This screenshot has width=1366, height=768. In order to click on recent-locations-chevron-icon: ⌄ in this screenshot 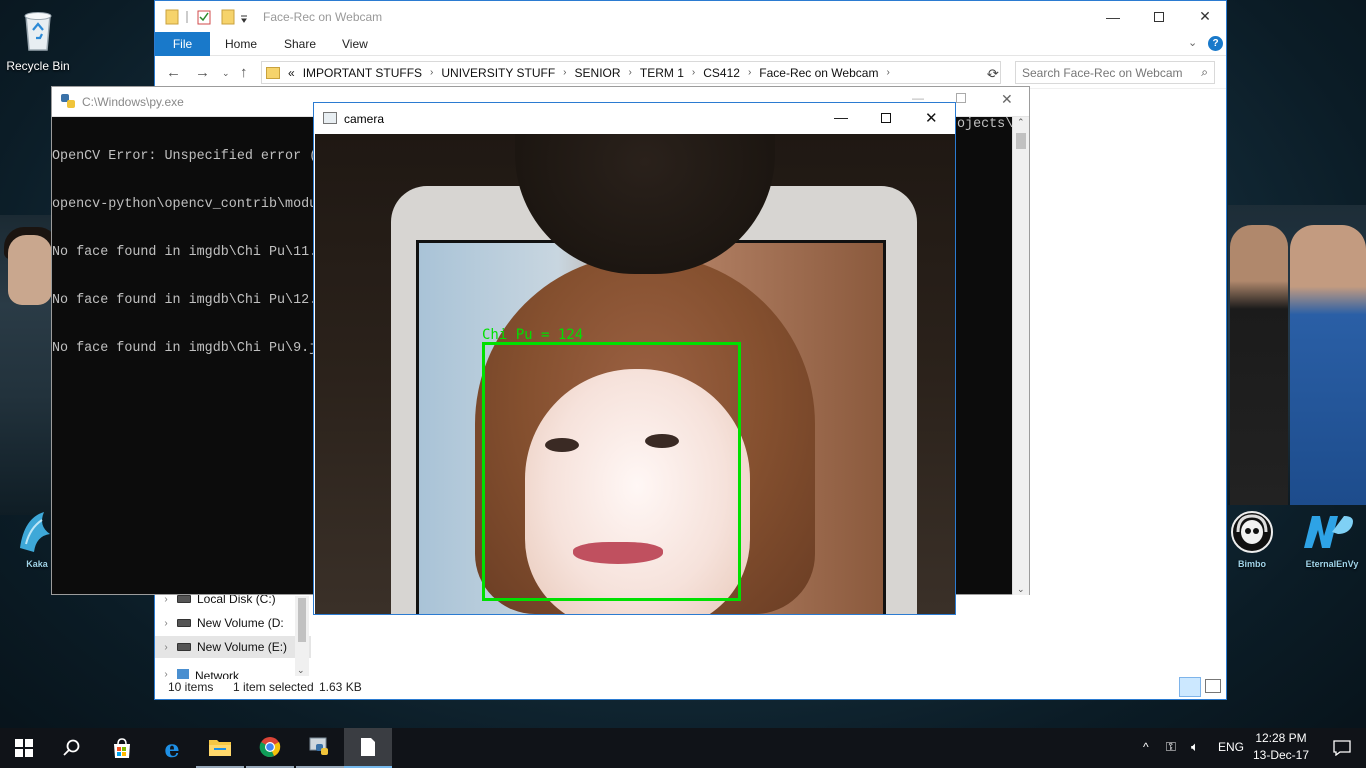, I will do `click(226, 73)`.